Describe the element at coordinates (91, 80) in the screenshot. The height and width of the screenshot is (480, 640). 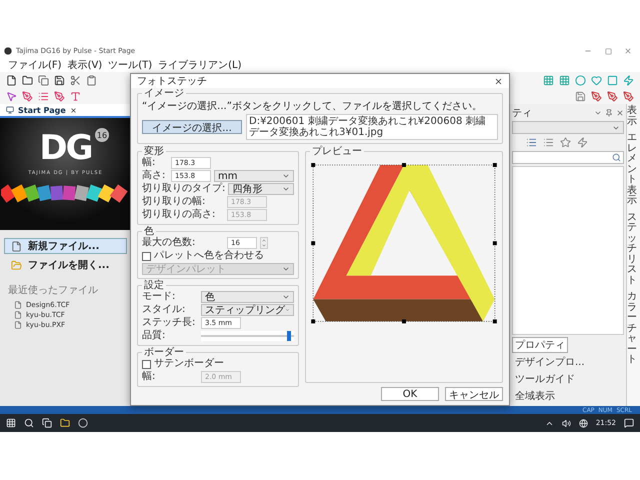
I see `clipboard-icon` at that location.